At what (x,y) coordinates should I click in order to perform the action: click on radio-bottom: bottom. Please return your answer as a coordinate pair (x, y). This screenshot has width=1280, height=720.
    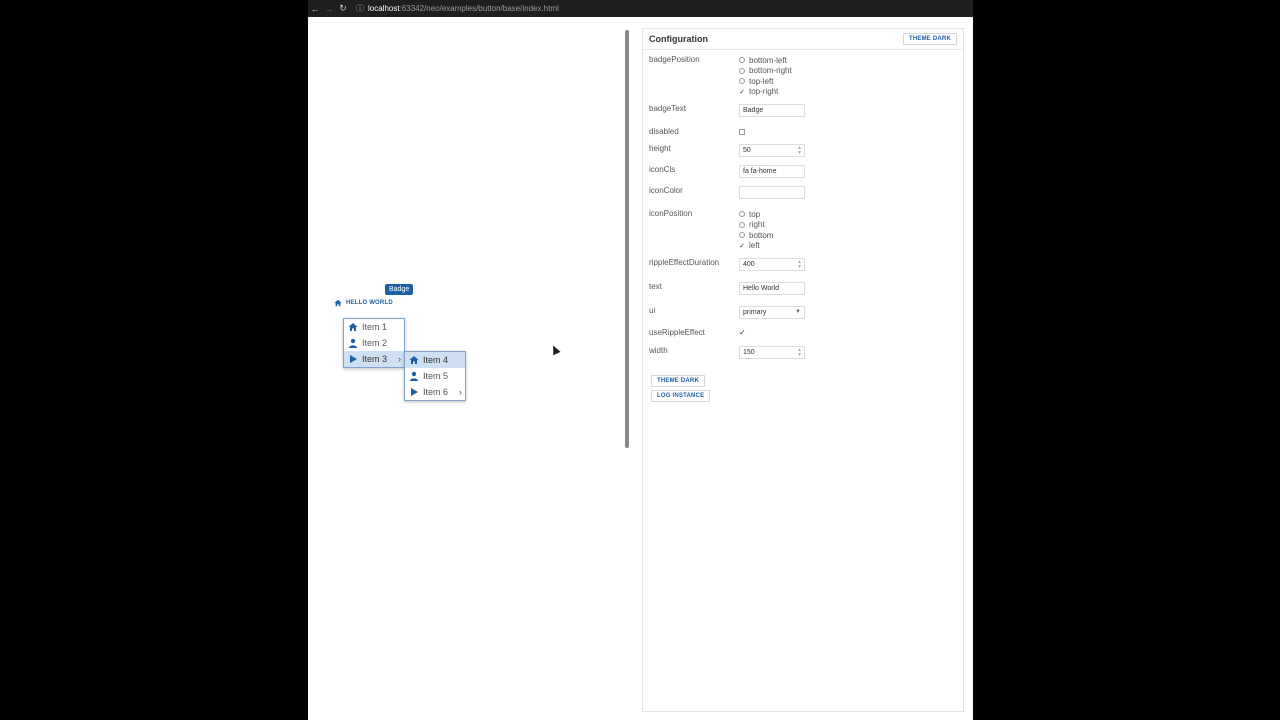
    Looking at the image, I should click on (756, 235).